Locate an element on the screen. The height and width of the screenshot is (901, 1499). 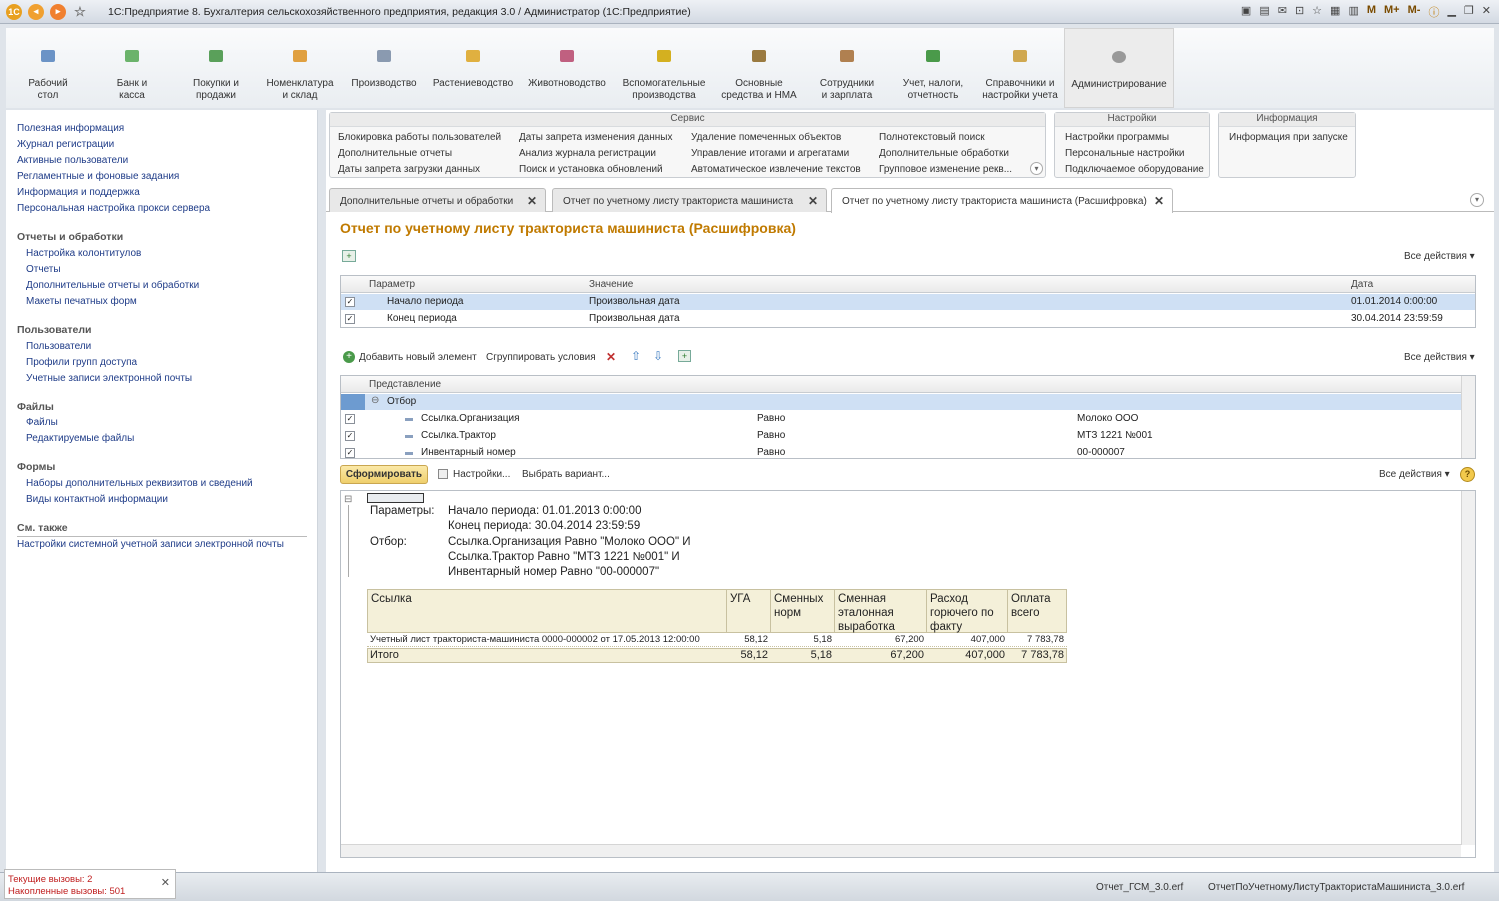
section-administration: Администрирование is located at coordinates (1119, 68).